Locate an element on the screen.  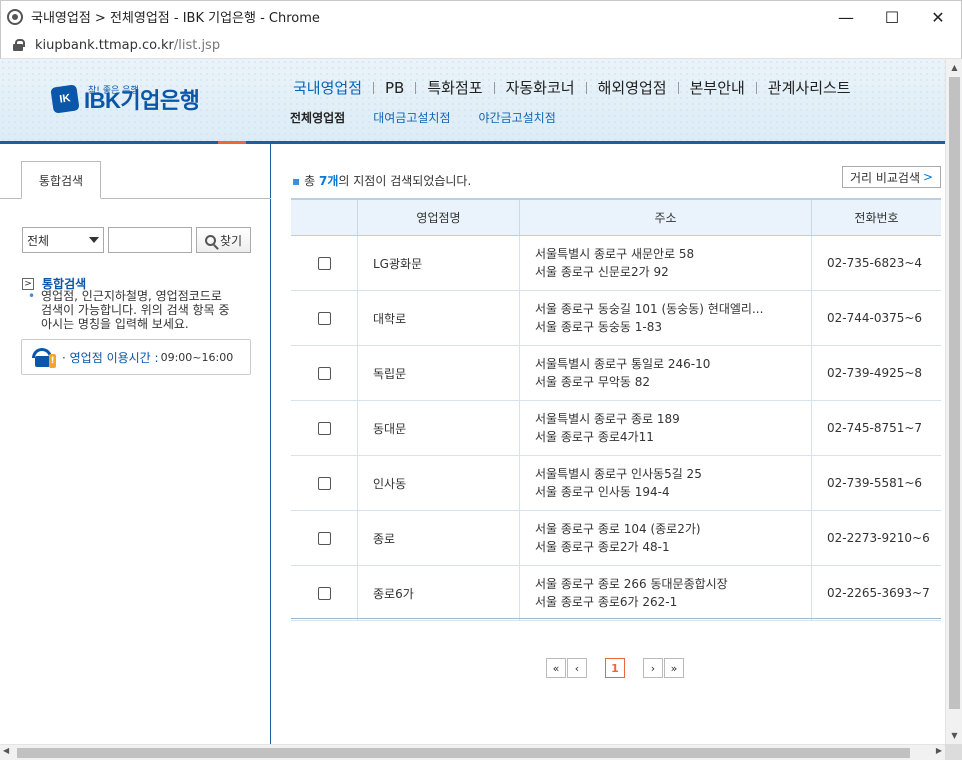
branch-name: 대학로 is located at coordinates (438, 318).